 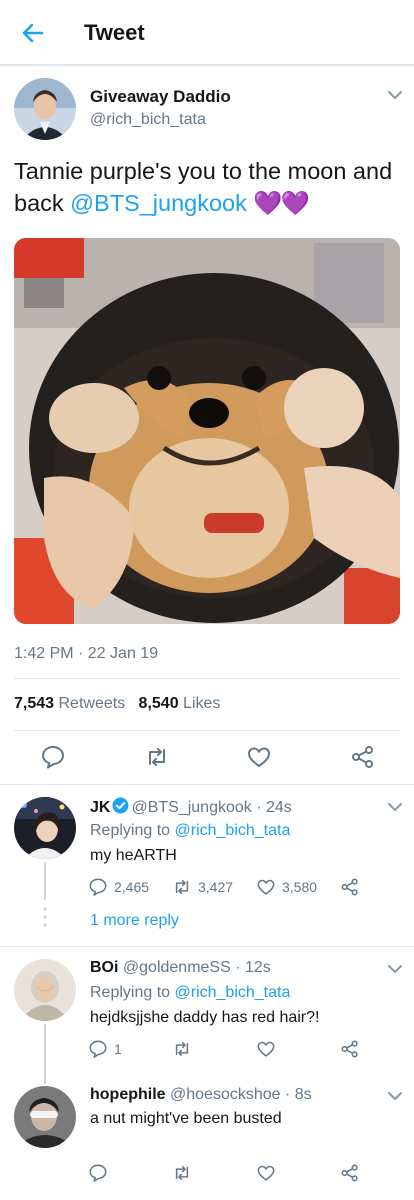 What do you see at coordinates (45, 109) in the screenshot?
I see `author-avatar` at bounding box center [45, 109].